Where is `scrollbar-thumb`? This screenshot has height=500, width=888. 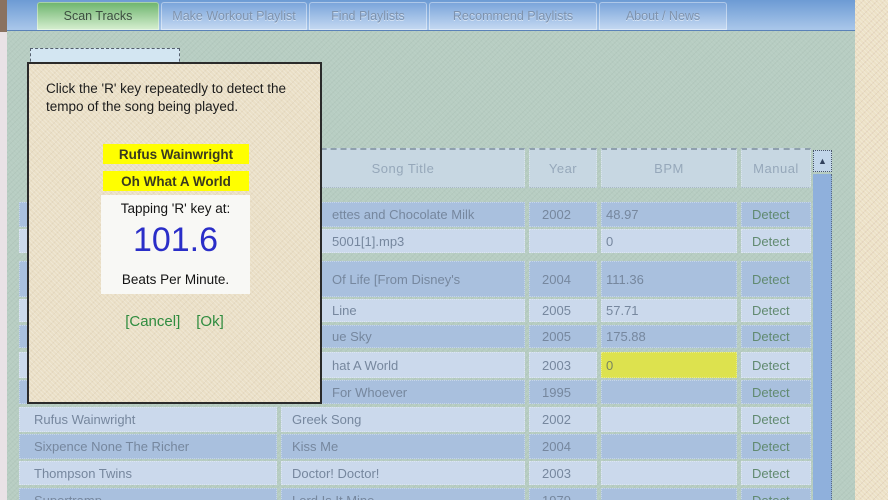
scrollbar-thumb is located at coordinates (822, 337).